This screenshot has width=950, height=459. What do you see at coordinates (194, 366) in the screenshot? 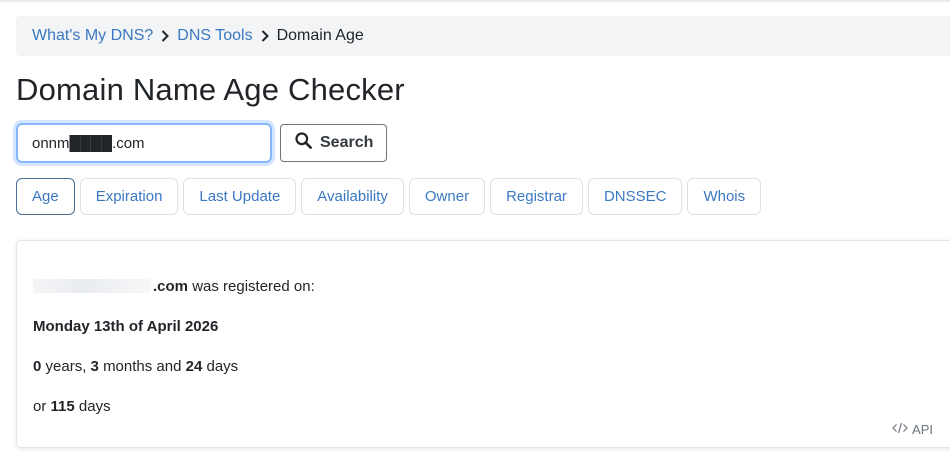
I see `days-value: 24` at bounding box center [194, 366].